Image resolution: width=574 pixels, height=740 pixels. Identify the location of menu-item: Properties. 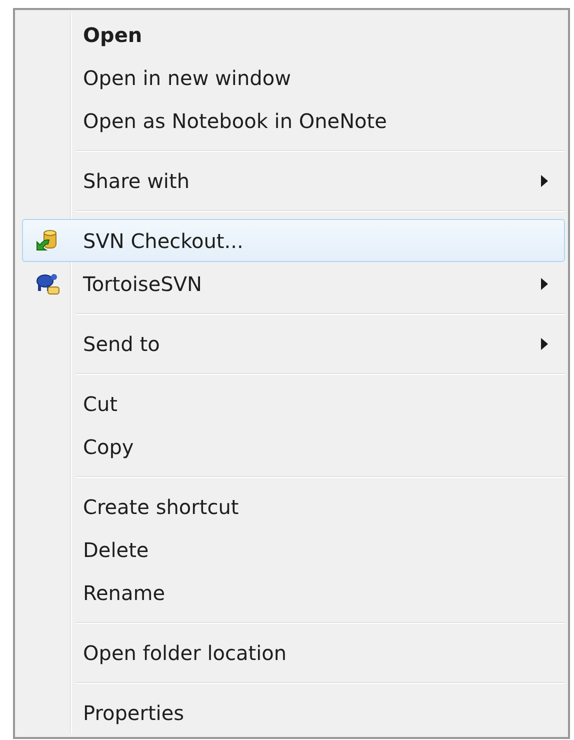
(293, 712).